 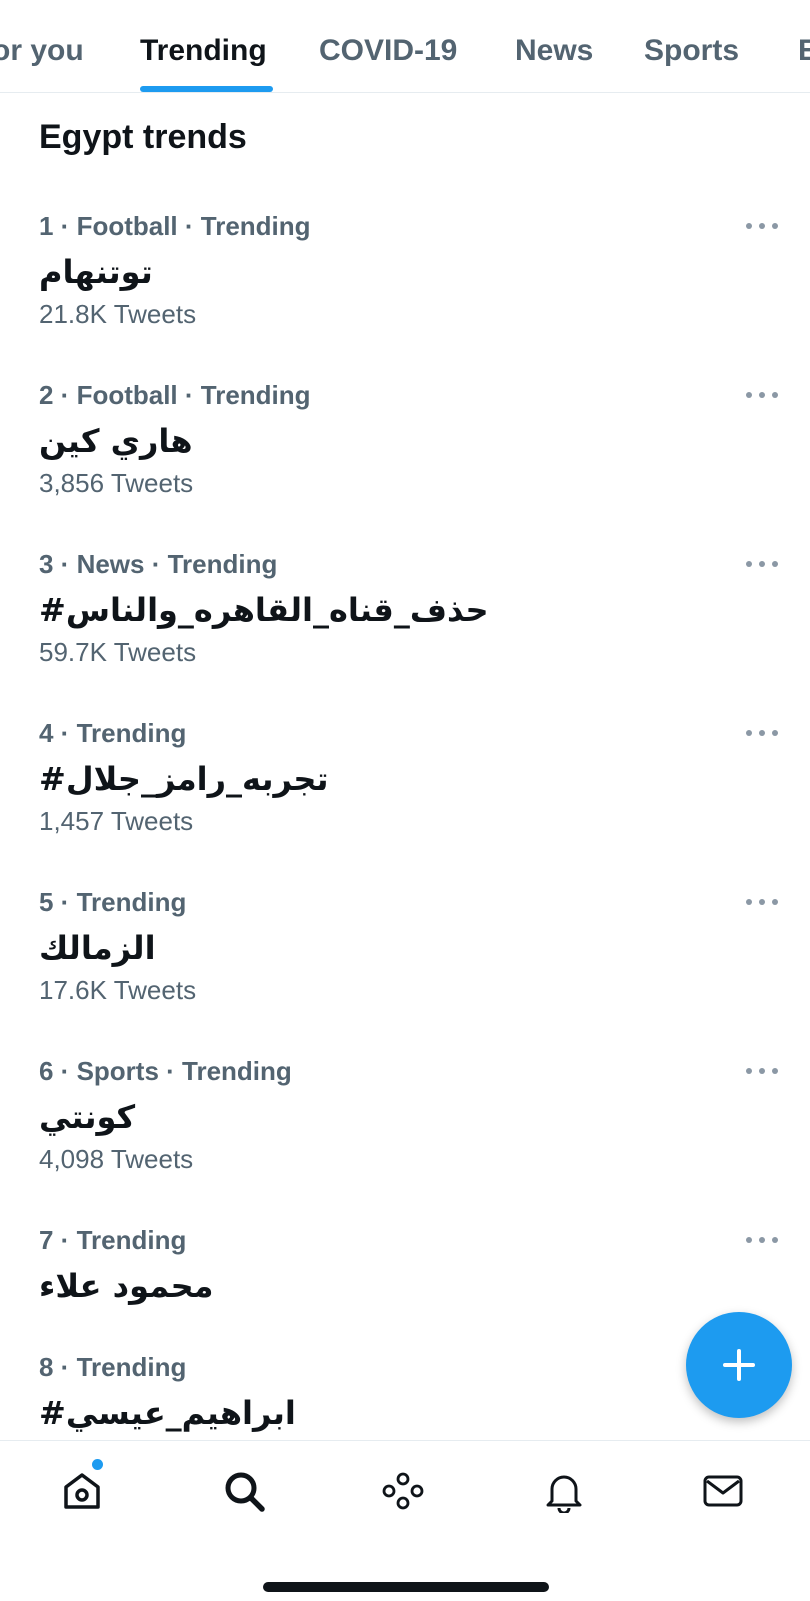 I want to click on messages-icon, so click(x=723, y=1491).